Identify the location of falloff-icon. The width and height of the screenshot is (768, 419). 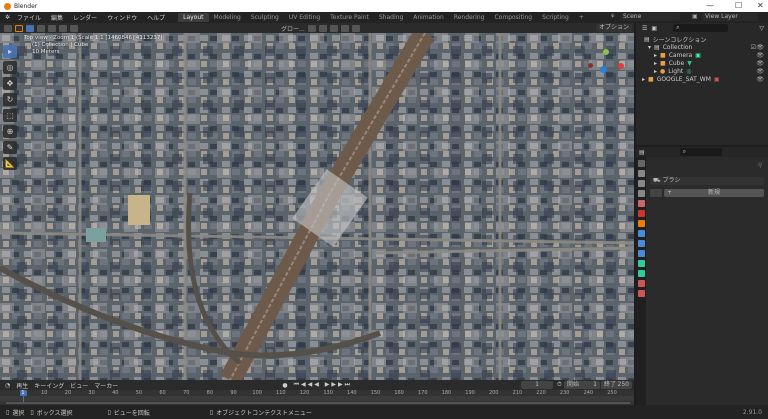
(355, 28).